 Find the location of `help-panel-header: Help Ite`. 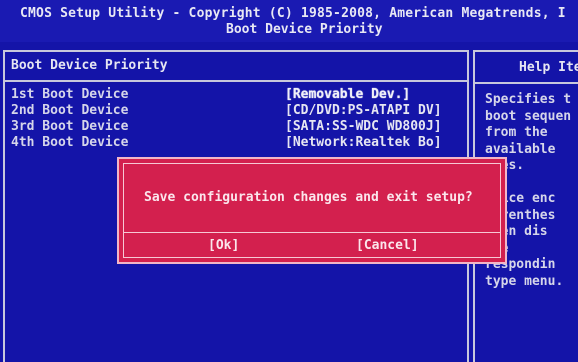

help-panel-header: Help Ite is located at coordinates (548, 67).